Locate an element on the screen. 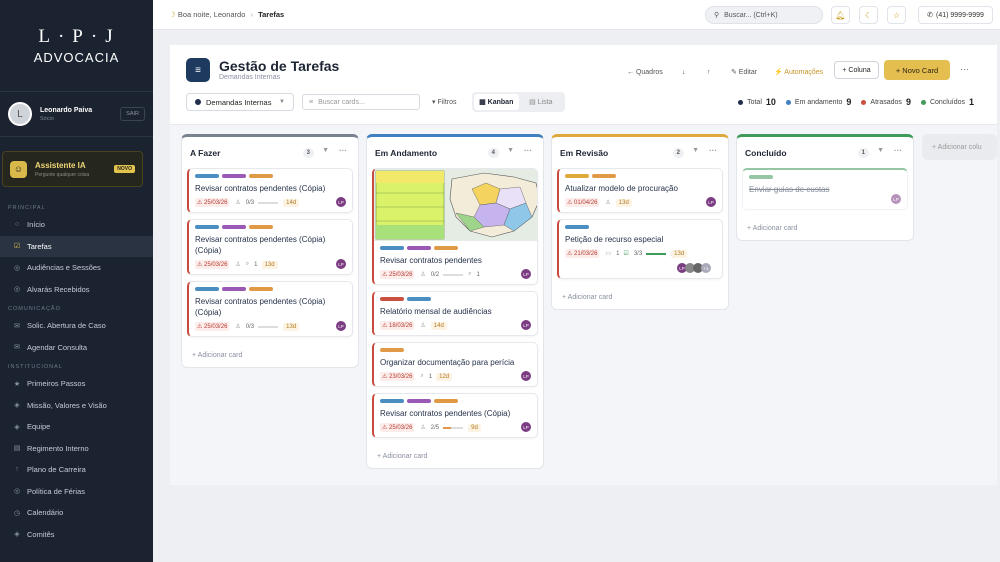  sidebar-item-label: Primeiros Passos is located at coordinates (56, 384).